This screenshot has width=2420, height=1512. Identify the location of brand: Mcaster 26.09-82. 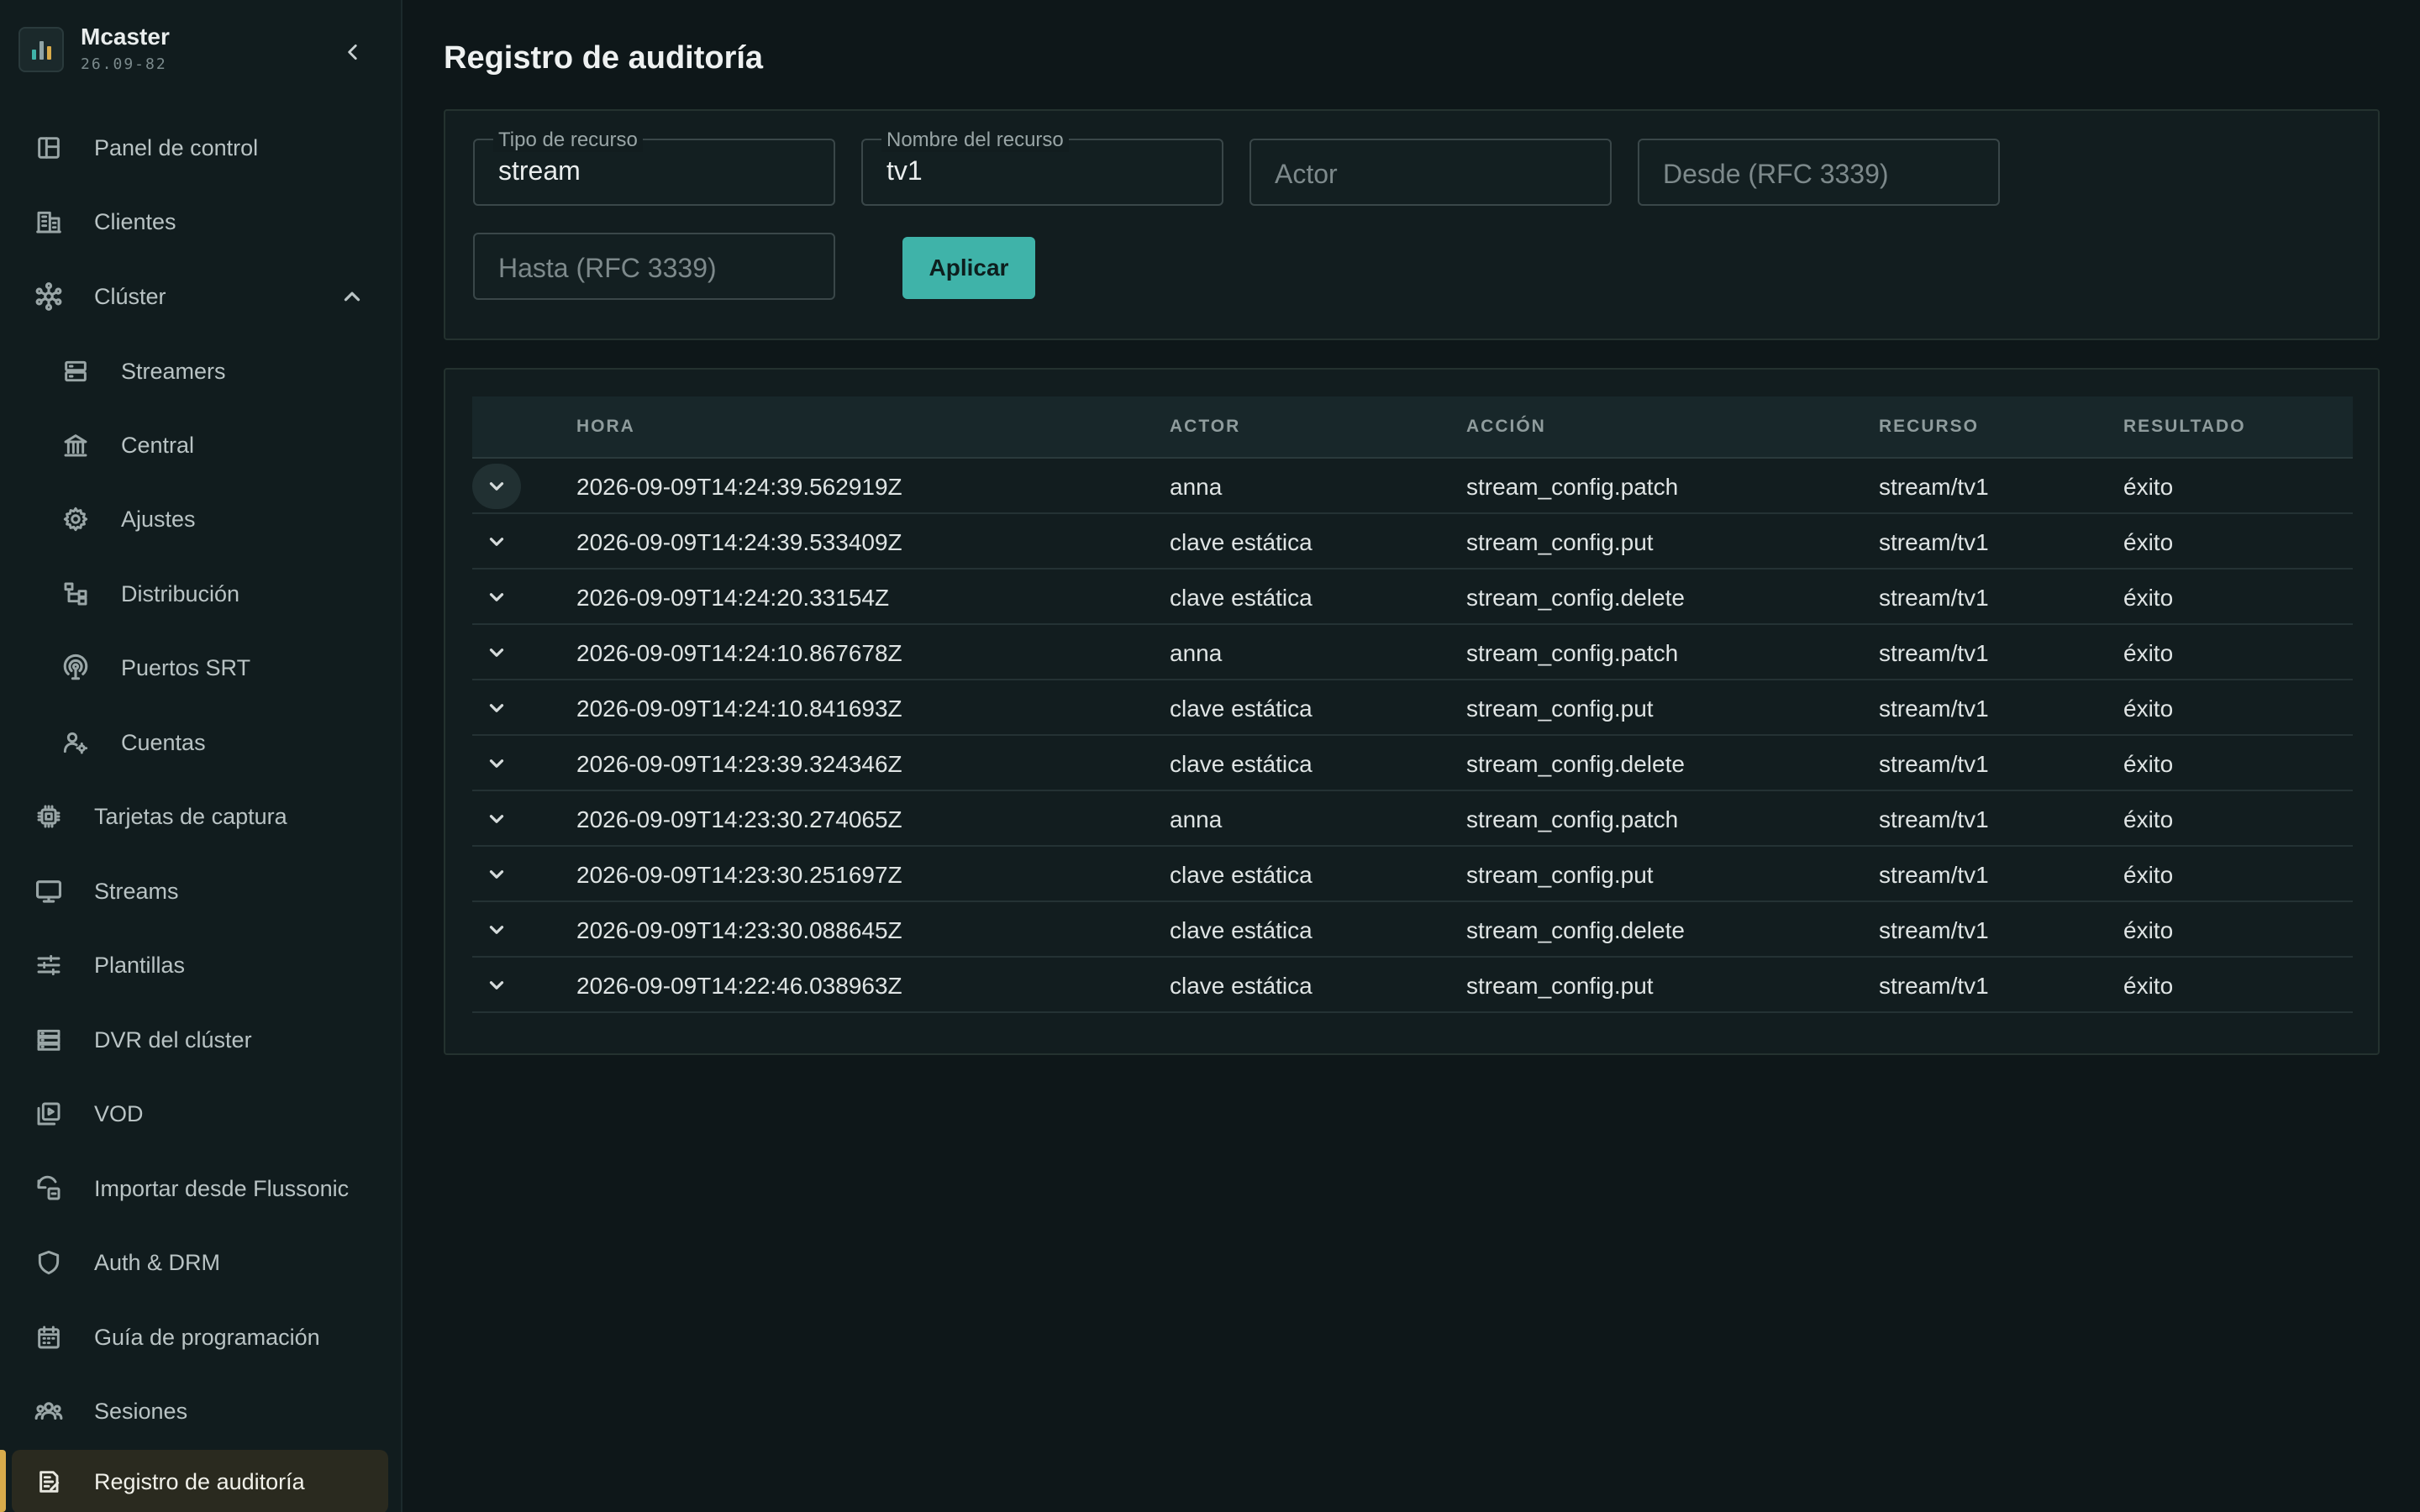
(203, 50).